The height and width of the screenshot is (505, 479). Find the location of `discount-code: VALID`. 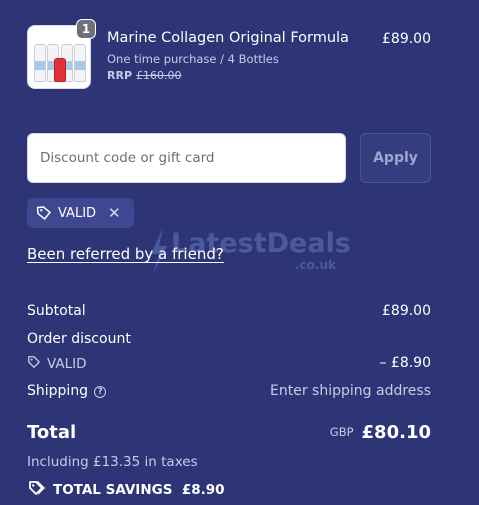

discount-code: VALID is located at coordinates (57, 364).